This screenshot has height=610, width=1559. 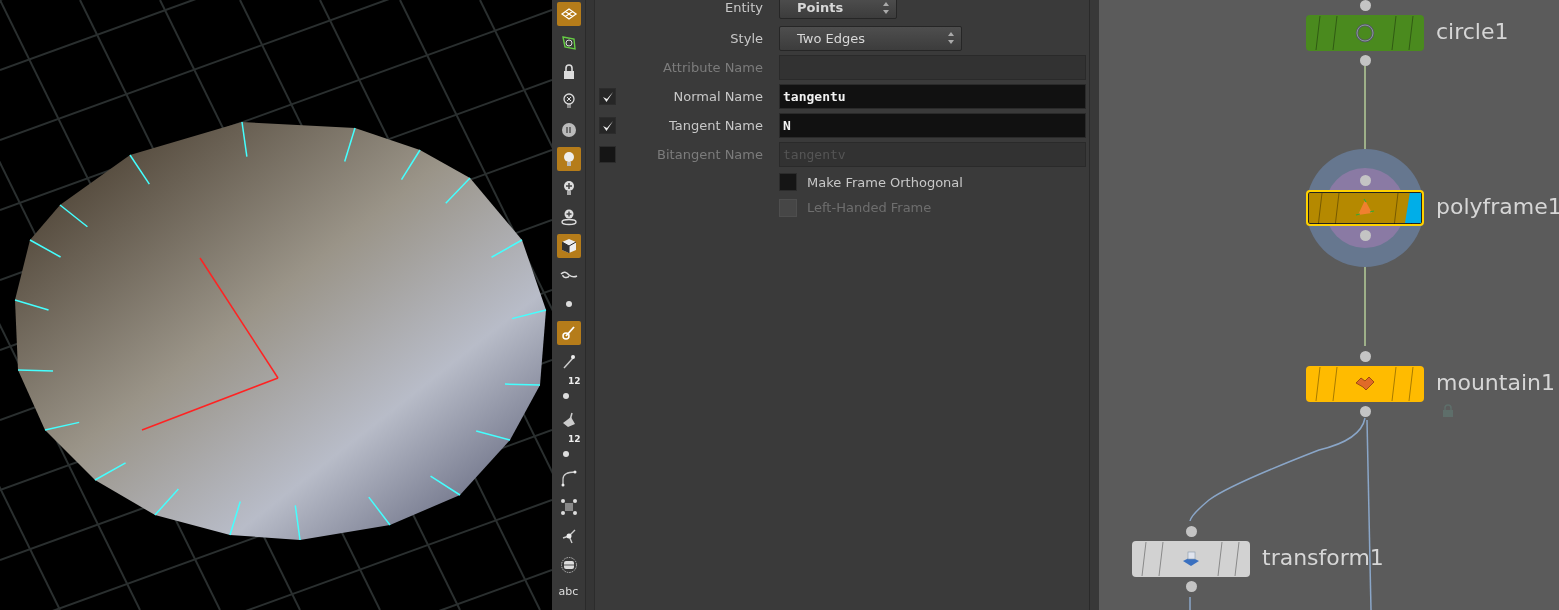 What do you see at coordinates (870, 38) in the screenshot?
I see `dropdown-menu: Two Edges` at bounding box center [870, 38].